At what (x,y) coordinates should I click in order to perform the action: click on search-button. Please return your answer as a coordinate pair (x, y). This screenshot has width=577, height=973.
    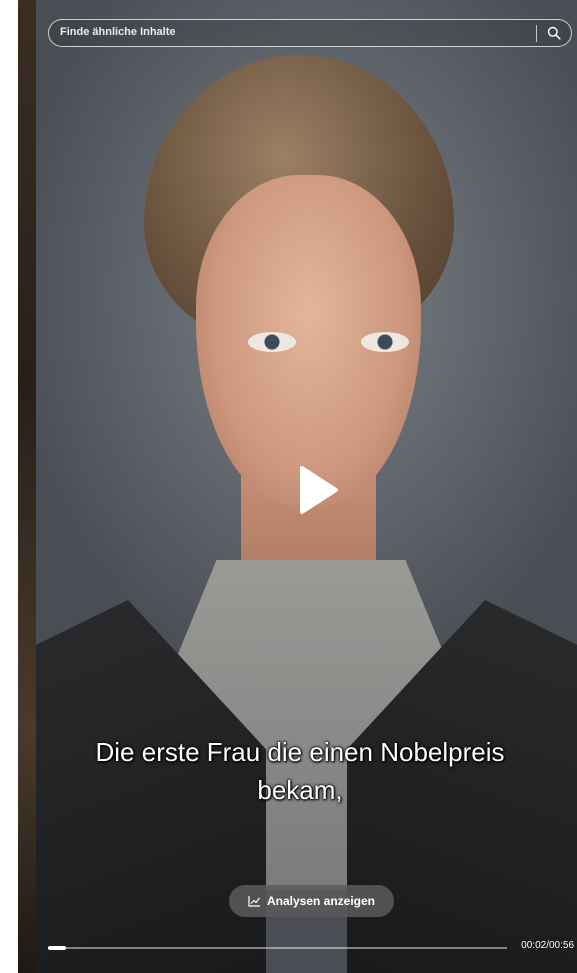
    Looking at the image, I should click on (554, 33).